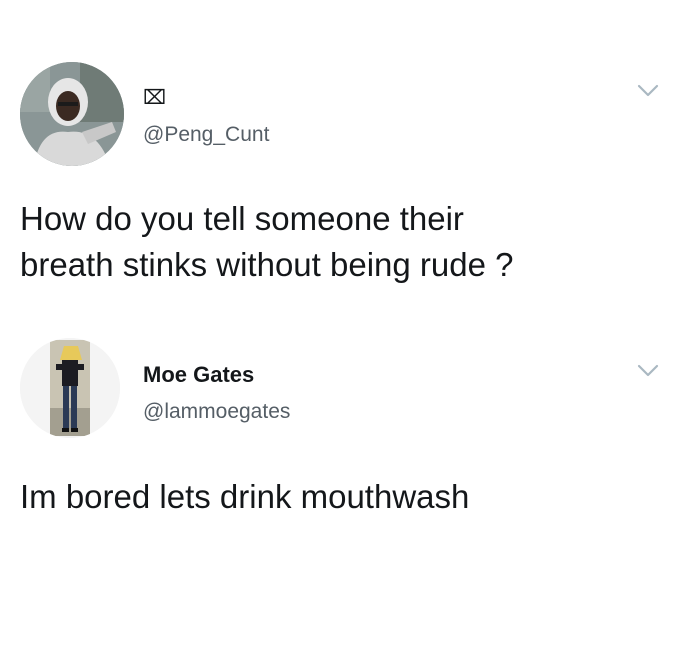 The height and width of the screenshot is (651, 680). What do you see at coordinates (154, 97) in the screenshot?
I see `display-name: ⌧` at bounding box center [154, 97].